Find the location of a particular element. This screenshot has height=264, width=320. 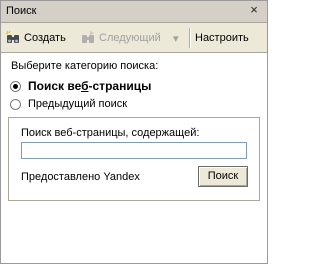

close-icon: × is located at coordinates (254, 10).